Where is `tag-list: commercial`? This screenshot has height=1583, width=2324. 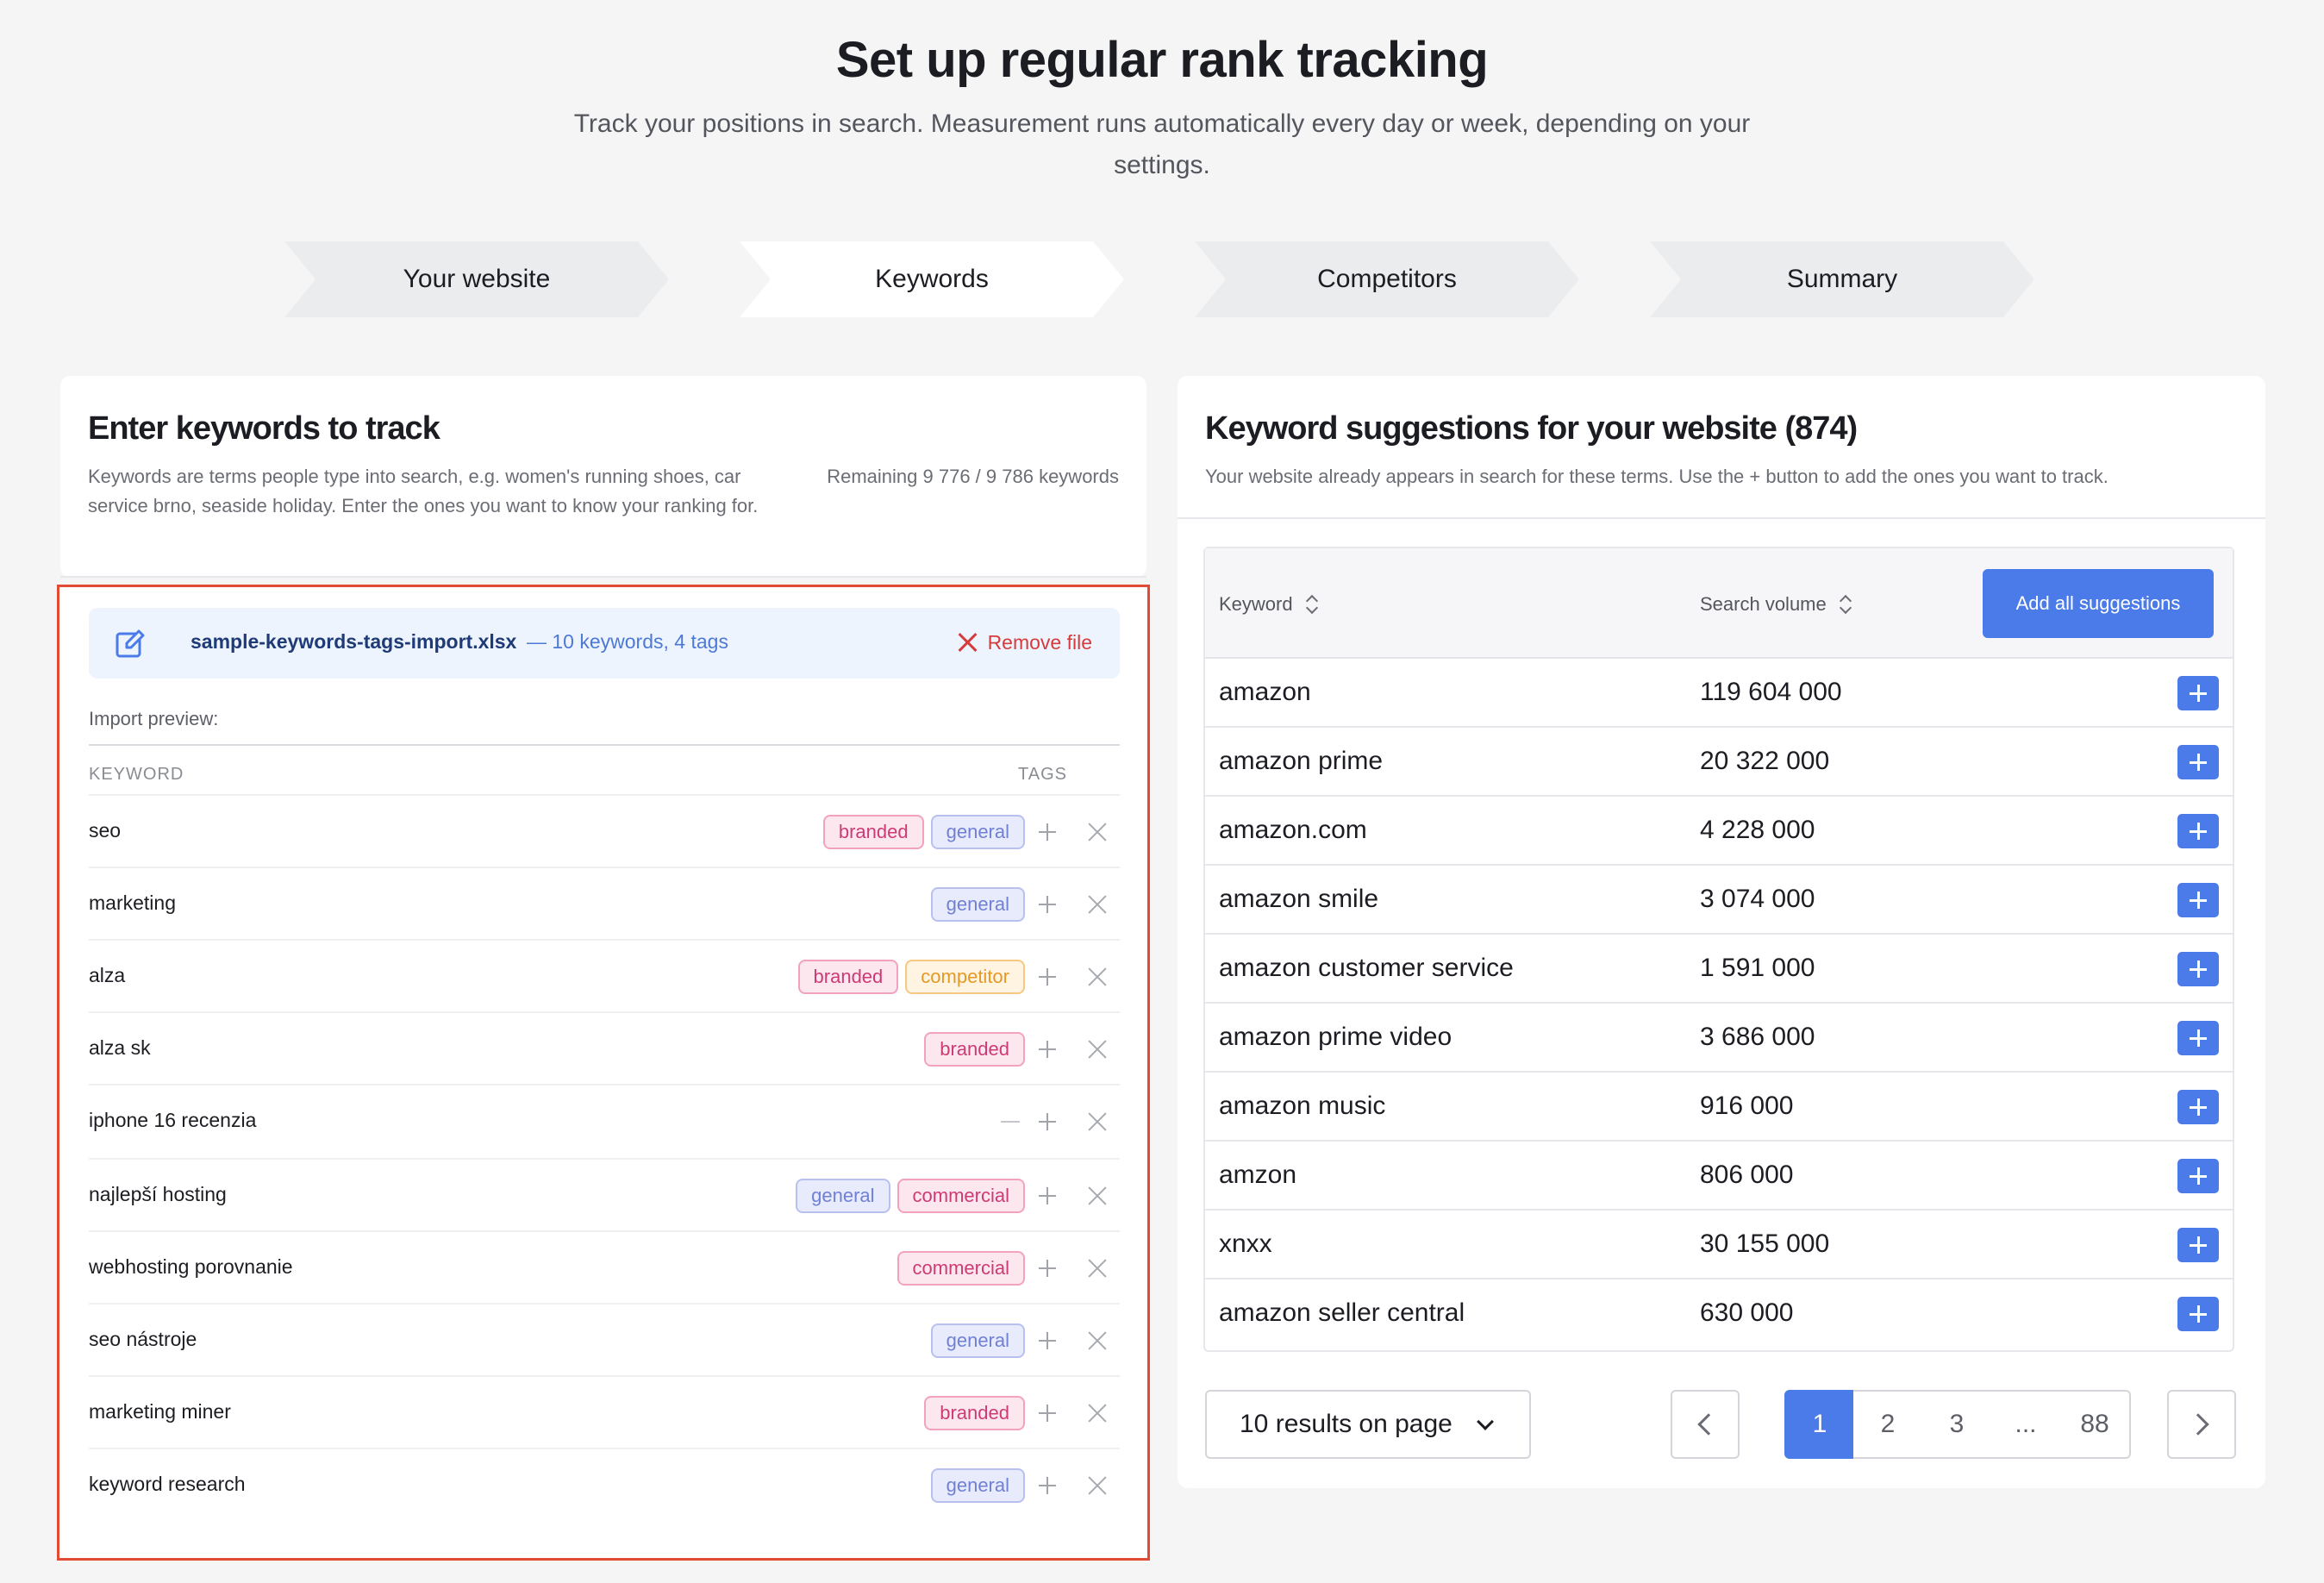
tag-list: commercial is located at coordinates (979, 1268).